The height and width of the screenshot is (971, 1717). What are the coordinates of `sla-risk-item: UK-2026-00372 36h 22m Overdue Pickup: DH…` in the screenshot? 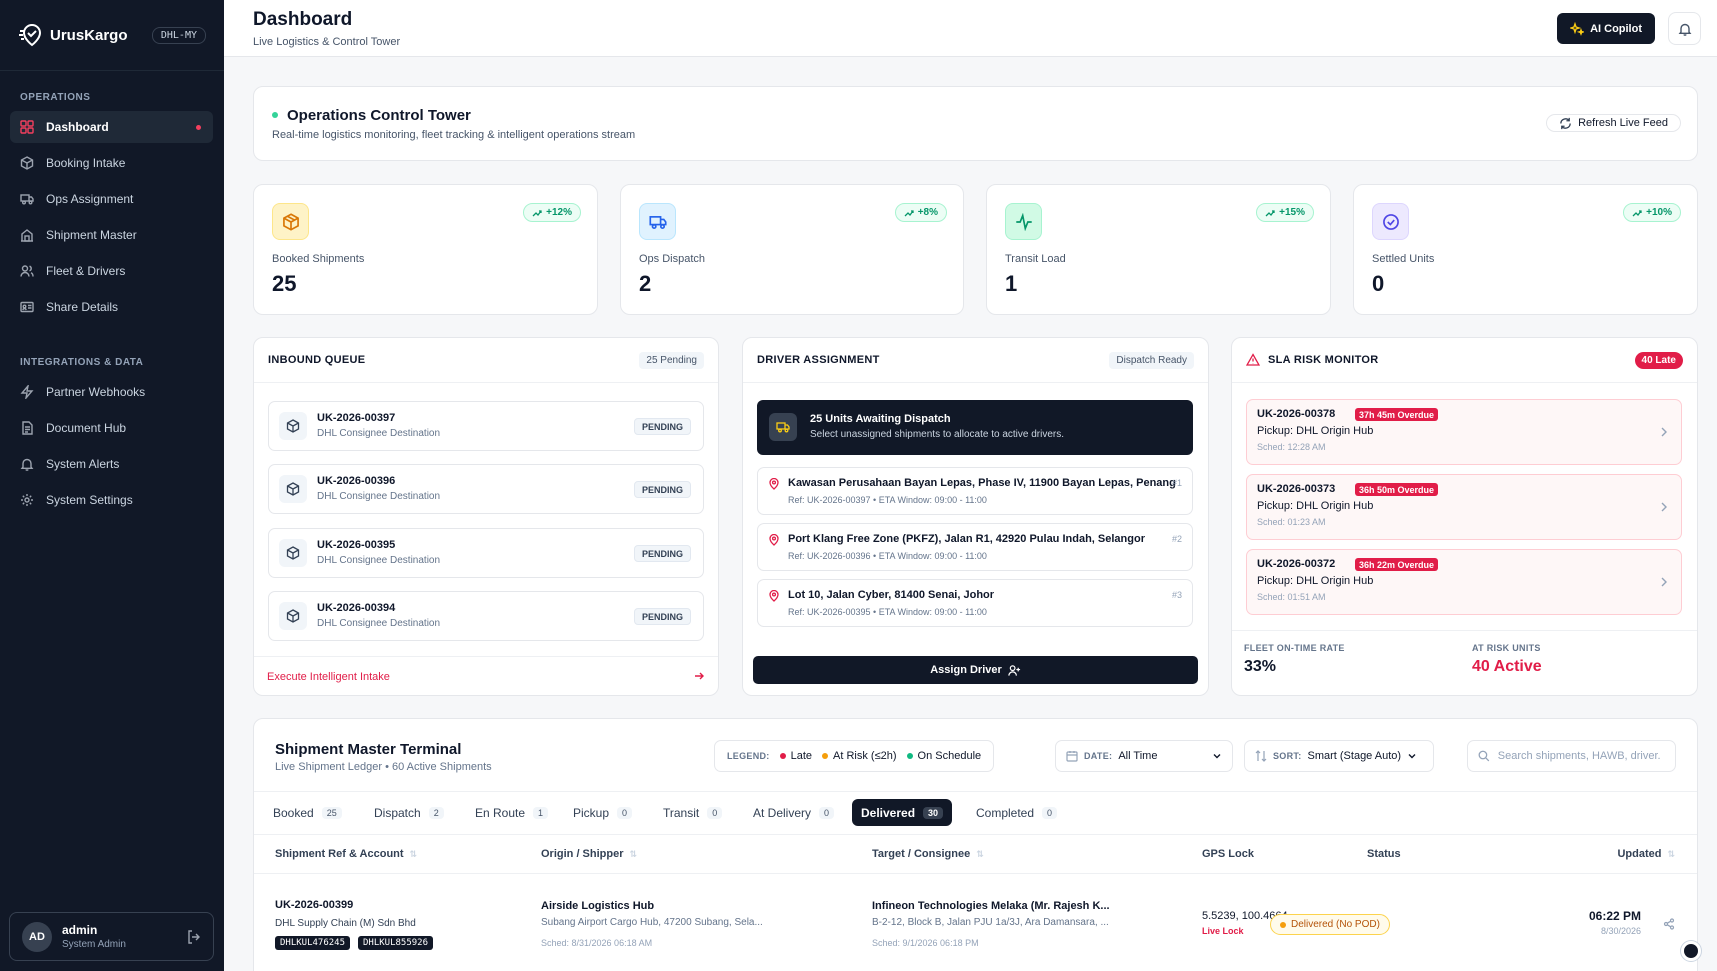 It's located at (1464, 582).